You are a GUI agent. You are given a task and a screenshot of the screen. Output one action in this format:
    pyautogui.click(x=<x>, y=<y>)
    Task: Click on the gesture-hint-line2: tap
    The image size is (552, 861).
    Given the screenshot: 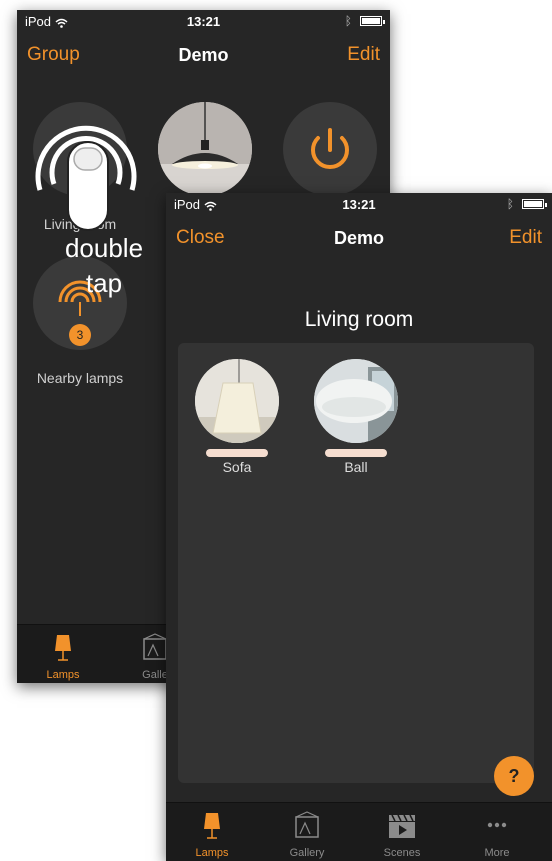 What is the action you would take?
    pyautogui.click(x=104, y=283)
    